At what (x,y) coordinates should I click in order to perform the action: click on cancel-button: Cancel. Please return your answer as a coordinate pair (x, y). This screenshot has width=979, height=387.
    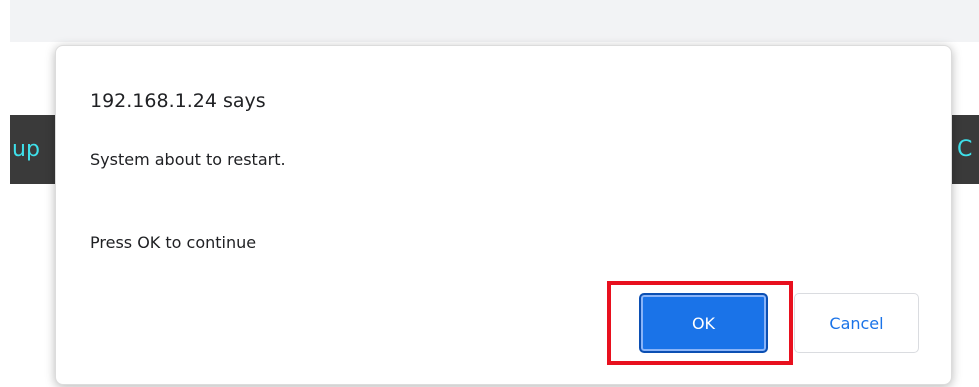
    Looking at the image, I should click on (856, 323).